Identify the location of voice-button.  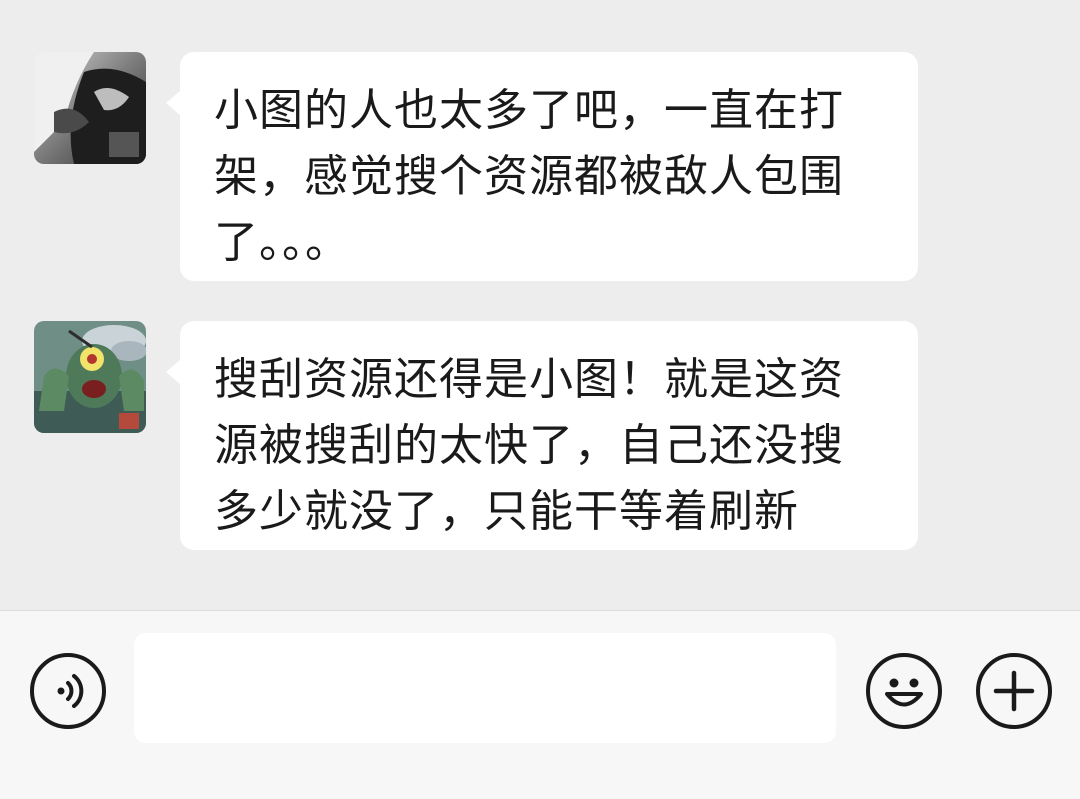
(68, 691).